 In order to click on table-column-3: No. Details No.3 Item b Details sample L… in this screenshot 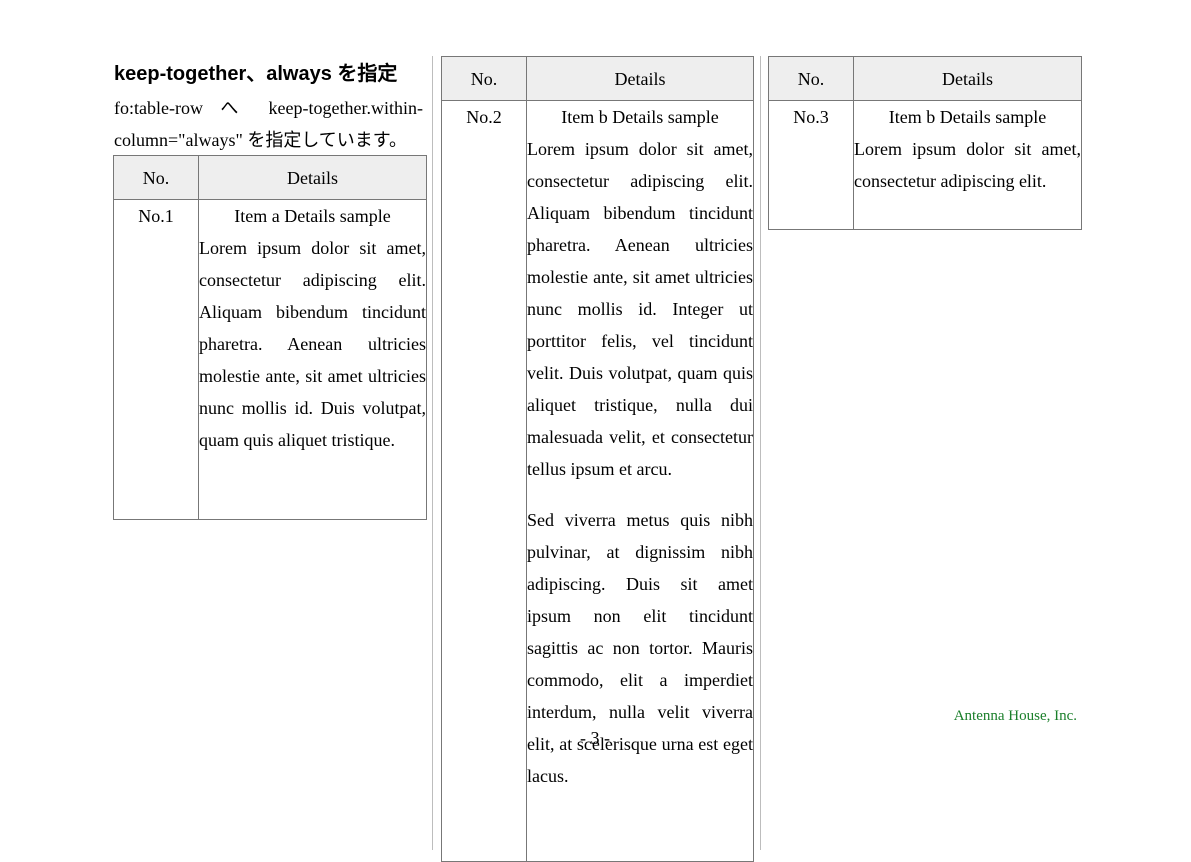, I will do `click(925, 143)`.